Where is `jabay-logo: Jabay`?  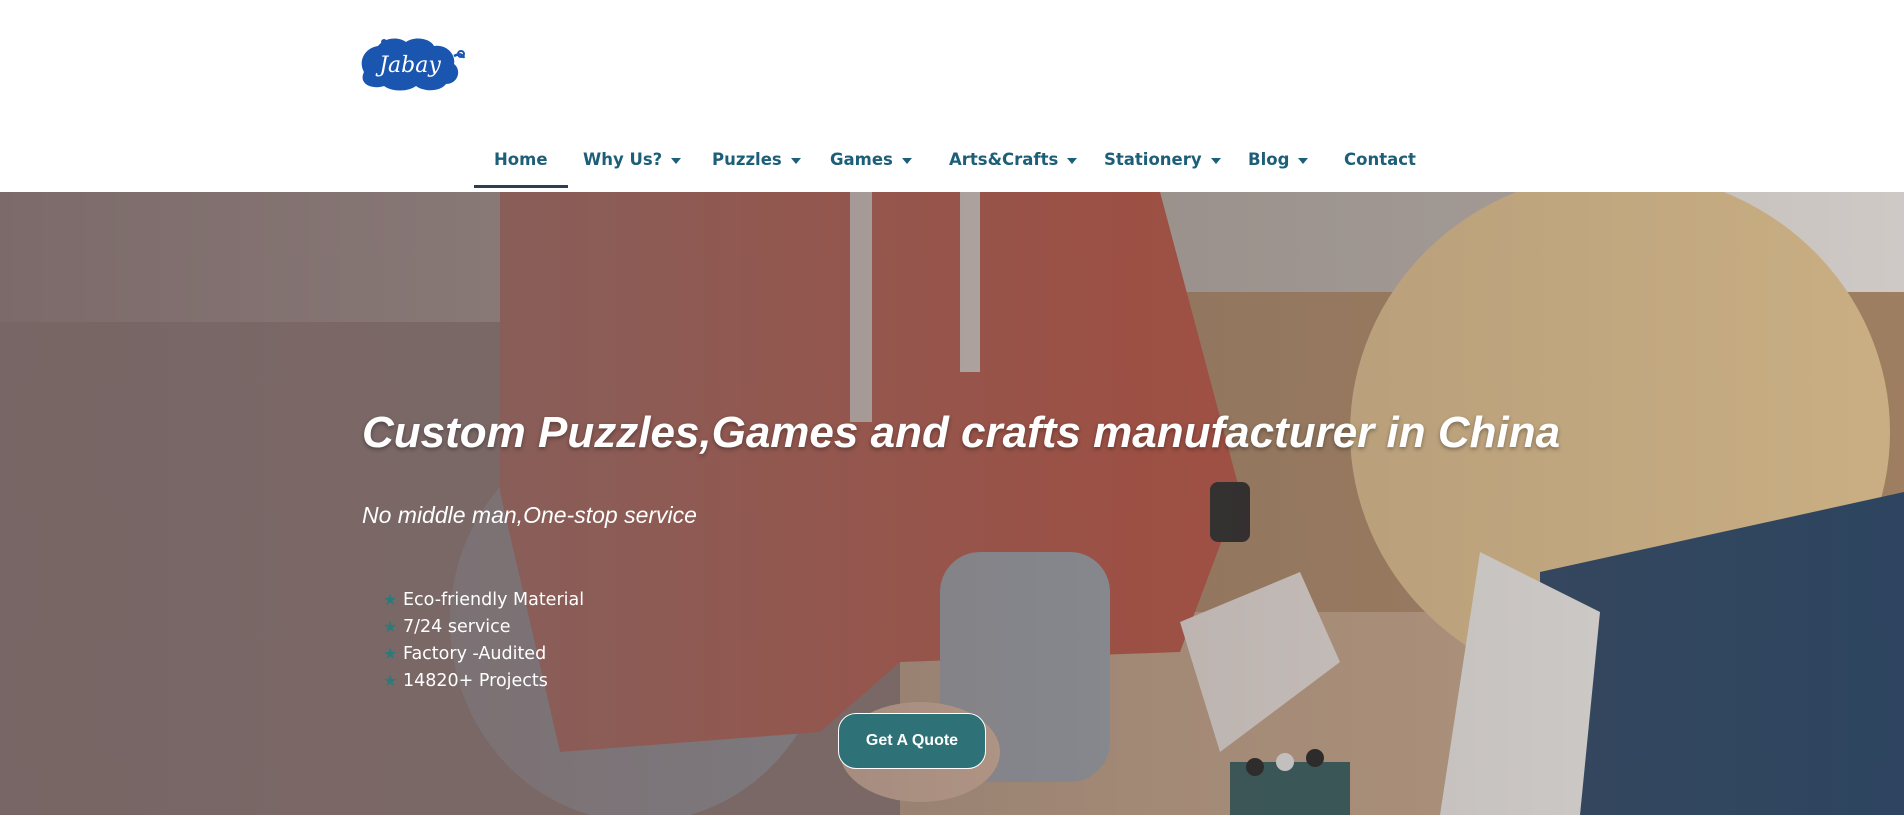 jabay-logo: Jabay is located at coordinates (410, 64).